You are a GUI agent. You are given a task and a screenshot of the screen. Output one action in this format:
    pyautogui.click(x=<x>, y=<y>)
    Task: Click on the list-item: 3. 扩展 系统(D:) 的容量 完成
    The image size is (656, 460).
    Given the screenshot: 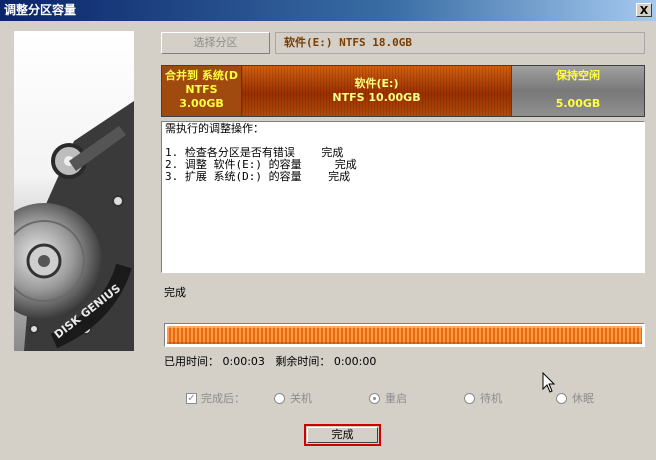 What is the action you would take?
    pyautogui.click(x=258, y=176)
    